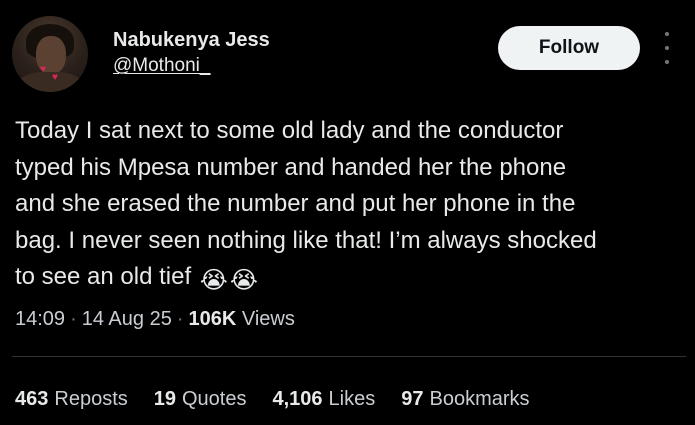  I want to click on tweet-meta: 14:09 · 14 Aug 25 · 106K Views, so click(155, 319).